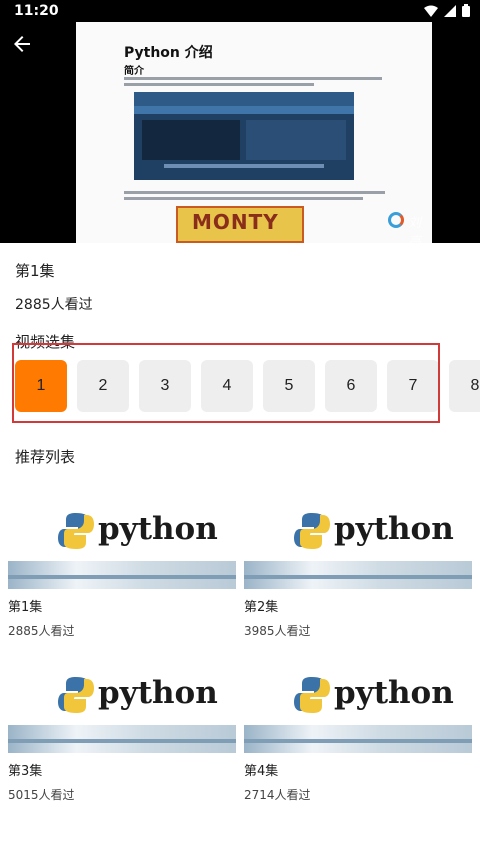 The image size is (480, 854). I want to click on highlight-frame, so click(226, 383).